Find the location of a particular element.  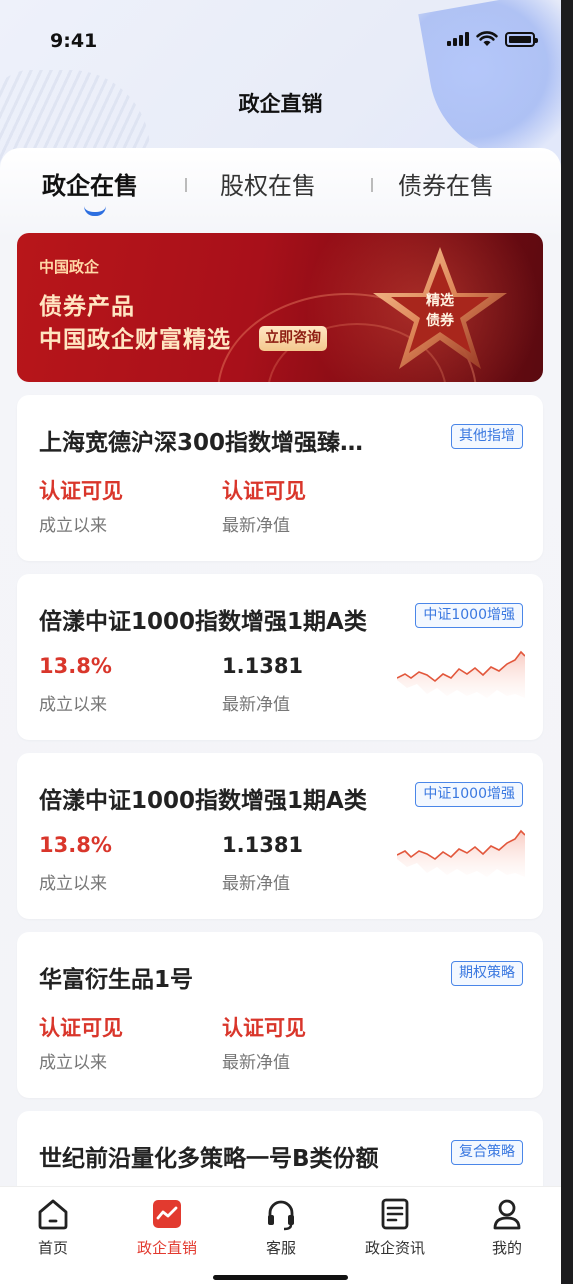

tabbar-item-mine: 我的 is located at coordinates (507, 1227).